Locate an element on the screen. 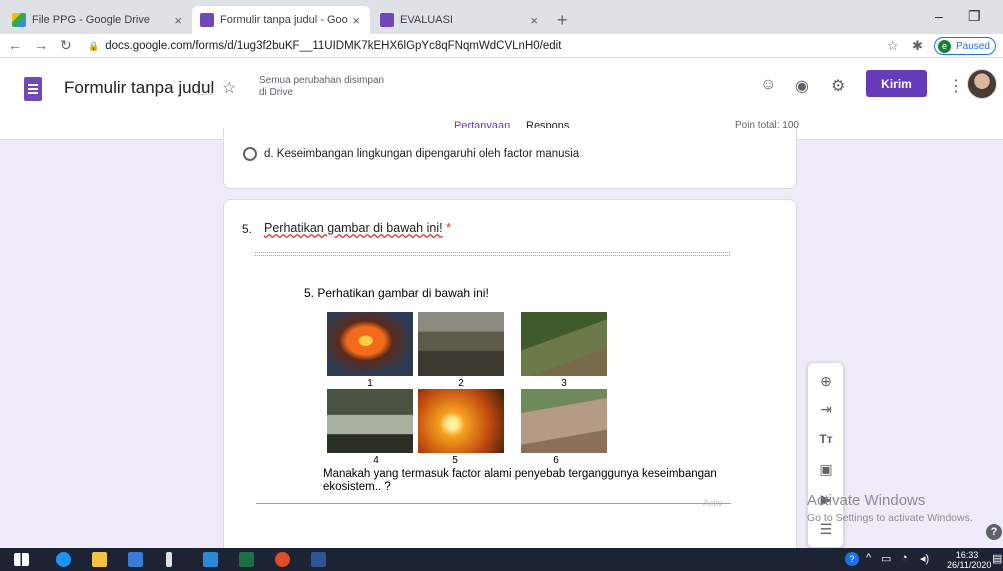 The width and height of the screenshot is (1003, 571). polluted-river-photo is located at coordinates (370, 421).